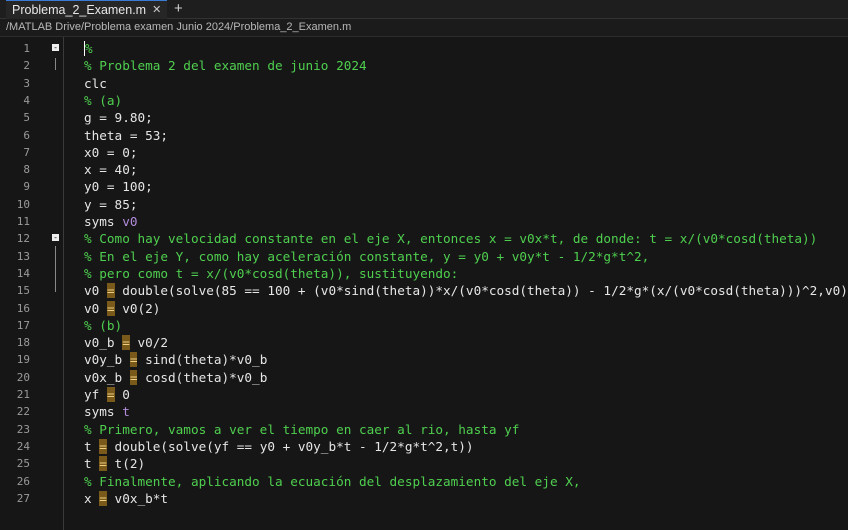 Image resolution: width=848 pixels, height=530 pixels. Describe the element at coordinates (26, 100) in the screenshot. I see `line-number: 4` at that location.